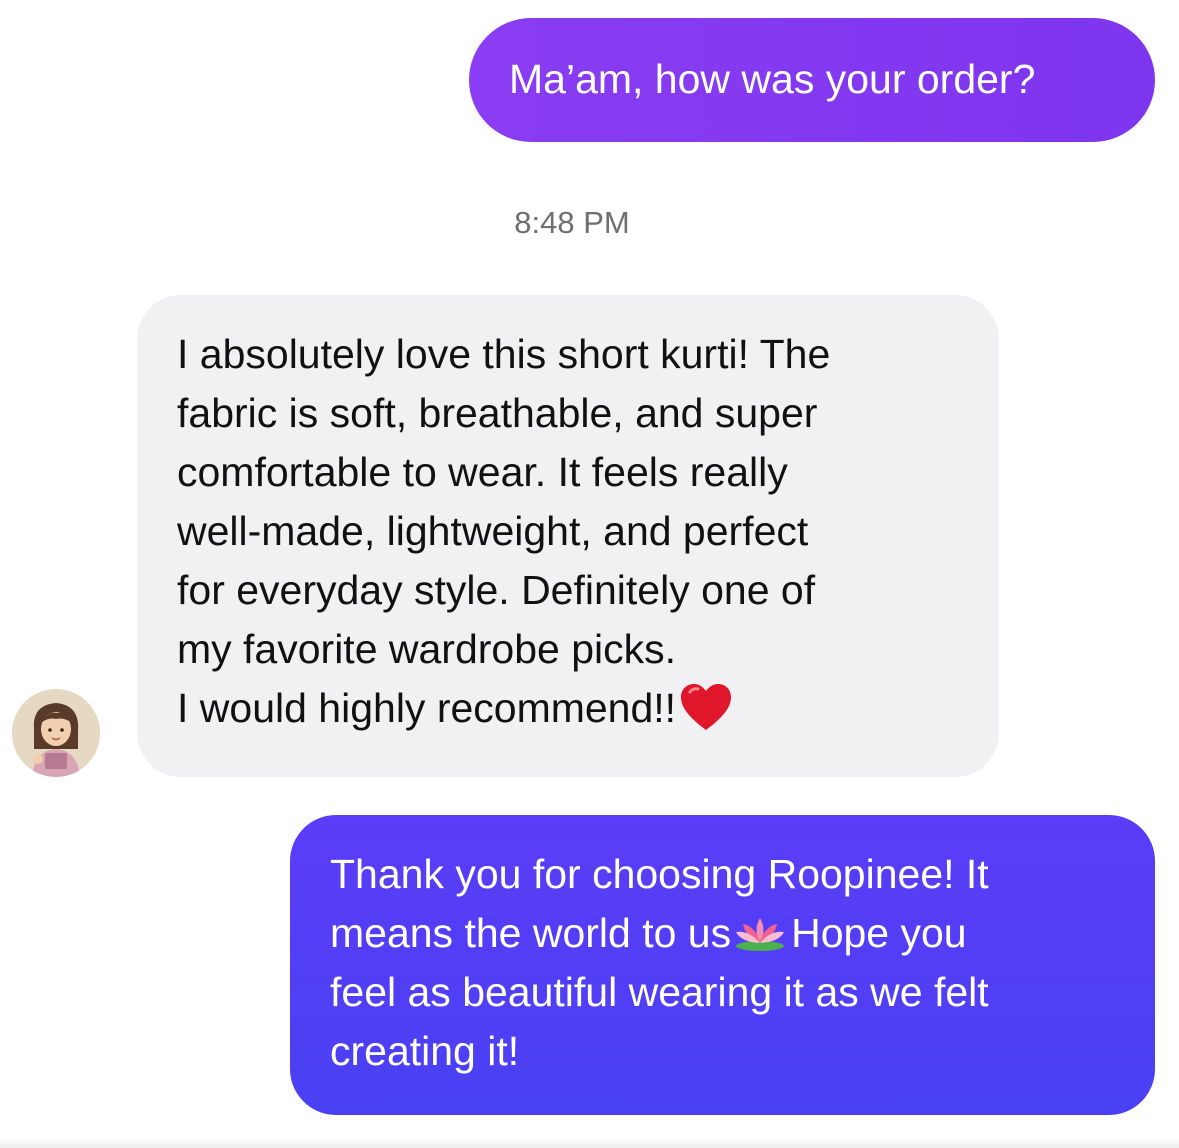 The image size is (1179, 1148). I want to click on incoming-message-line: comfortable to wear. It feels really, so click(482, 472).